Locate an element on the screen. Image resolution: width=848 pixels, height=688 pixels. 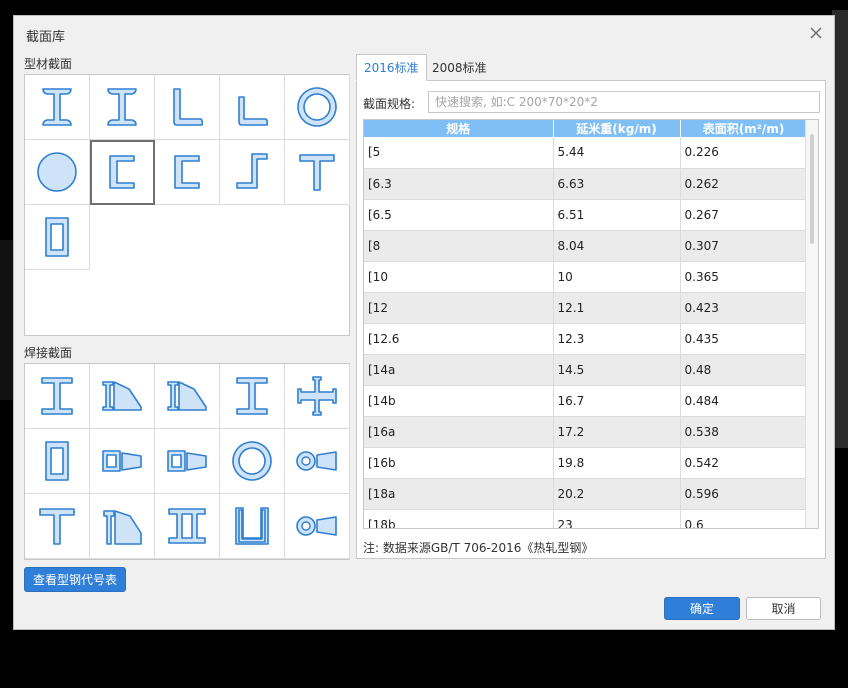
table-row: [6.5 6.51 0.267 is located at coordinates (586, 215).